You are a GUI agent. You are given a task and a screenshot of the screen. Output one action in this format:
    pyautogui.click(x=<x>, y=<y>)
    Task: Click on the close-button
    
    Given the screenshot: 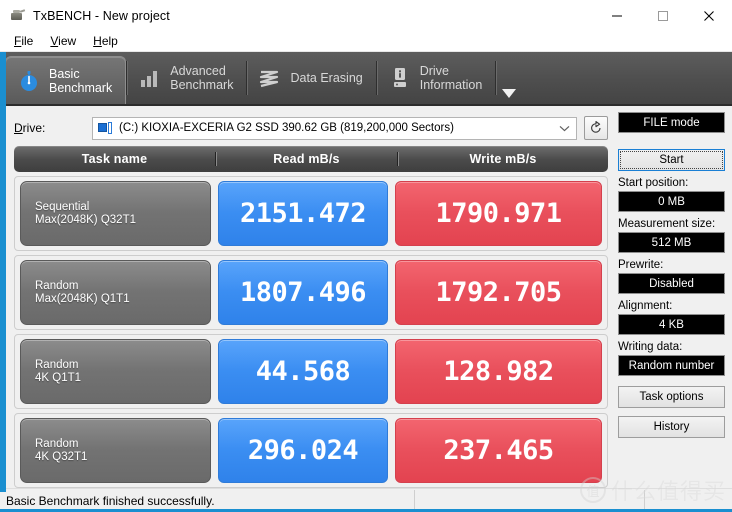 What is the action you would take?
    pyautogui.click(x=709, y=15)
    